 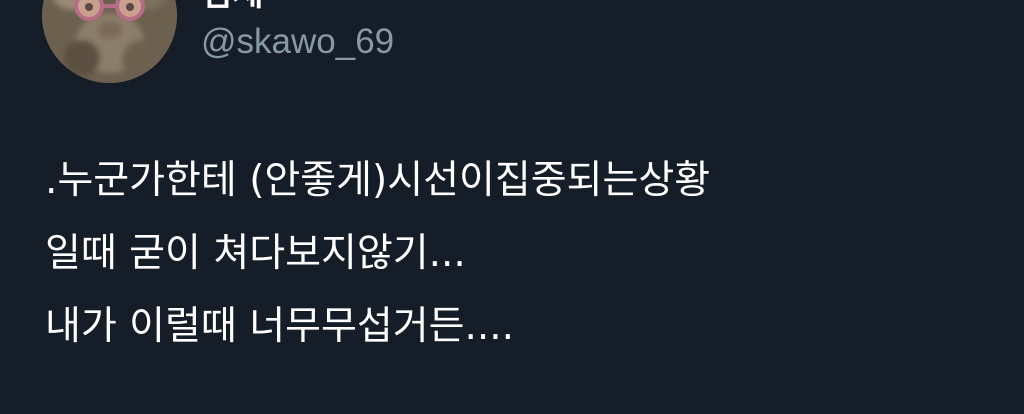 I want to click on tweet-text-line: .누군가한테 (안좋게)시선이집중되는상황, so click(x=378, y=180).